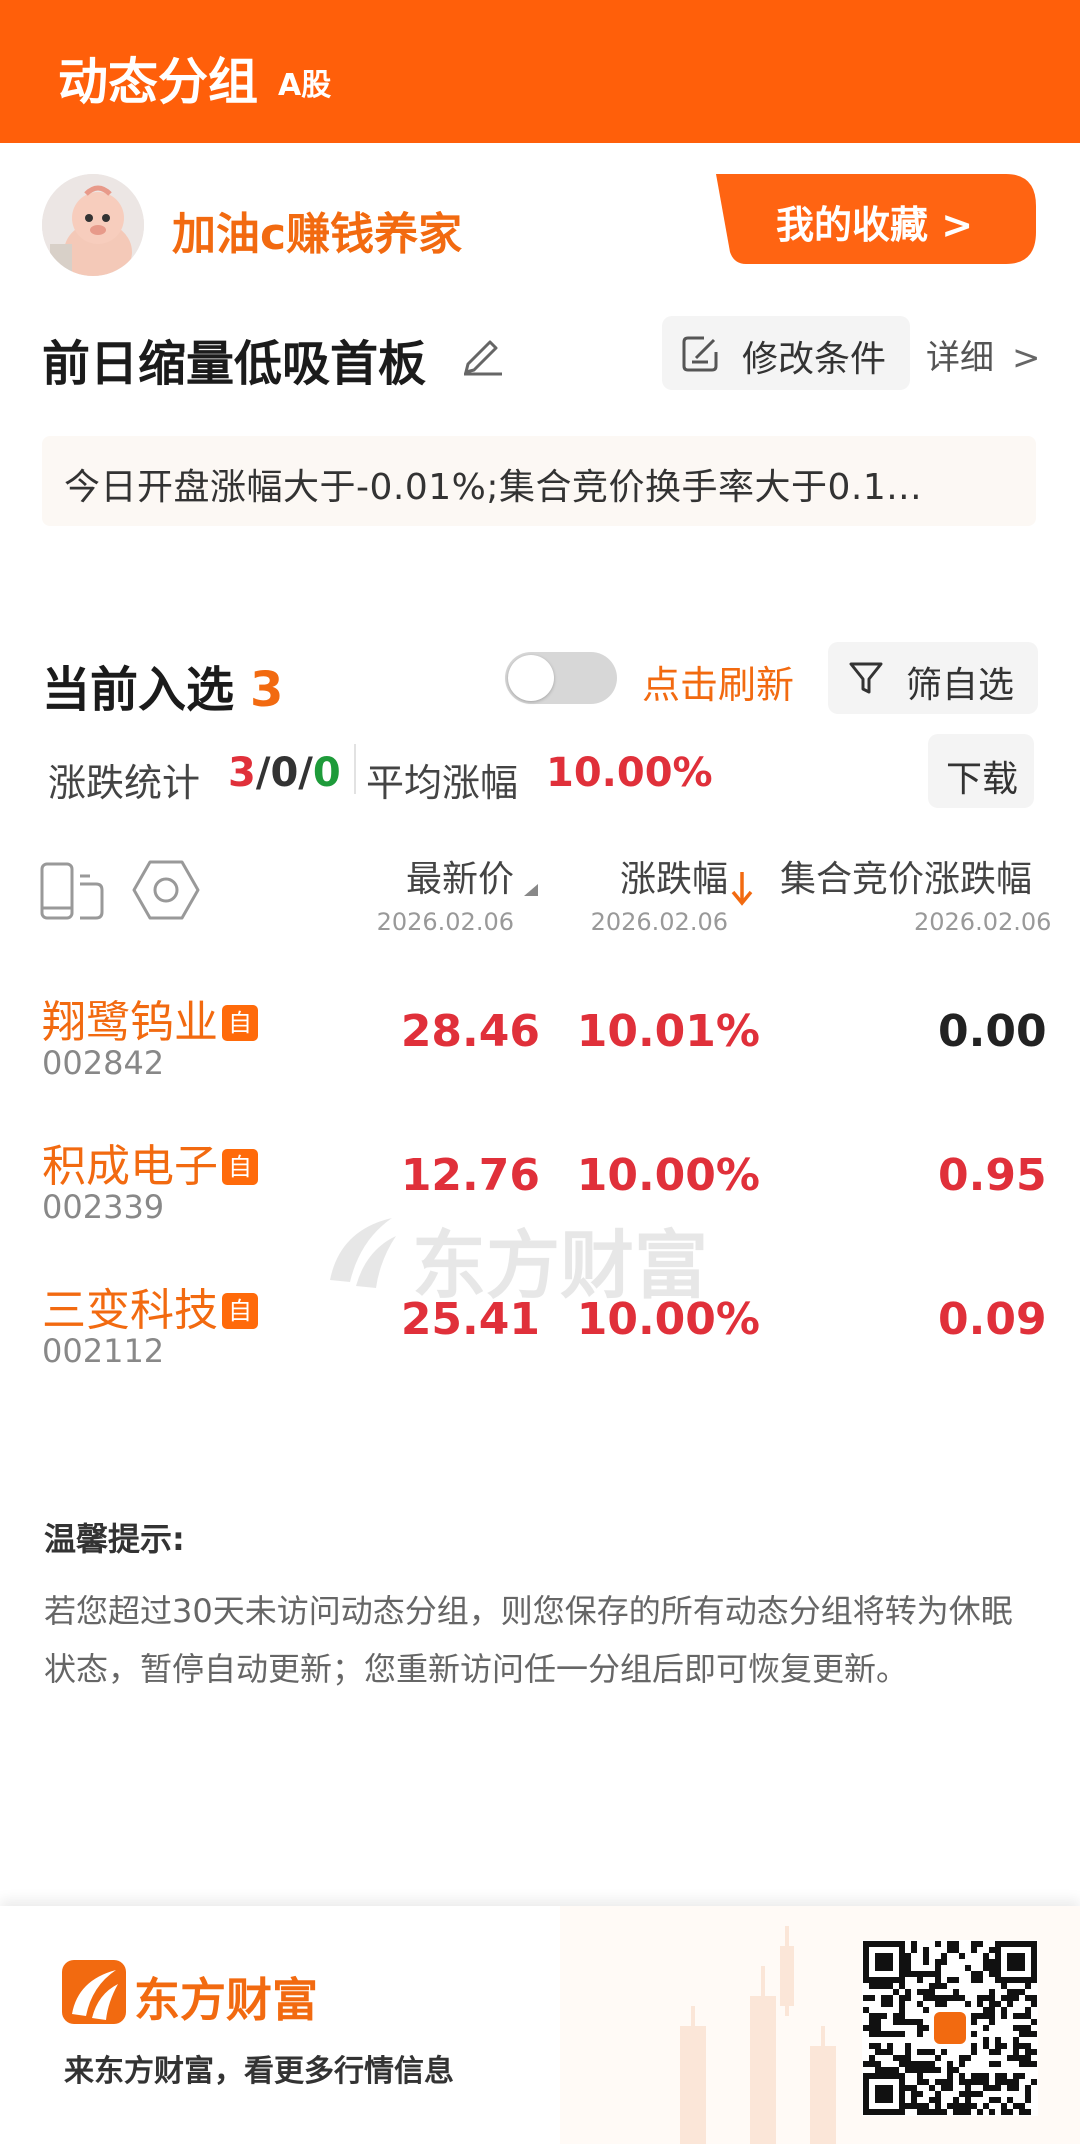 Image resolution: width=1080 pixels, height=2144 pixels. What do you see at coordinates (993, 1031) in the screenshot?
I see `auction-change-percent: 0.00%` at bounding box center [993, 1031].